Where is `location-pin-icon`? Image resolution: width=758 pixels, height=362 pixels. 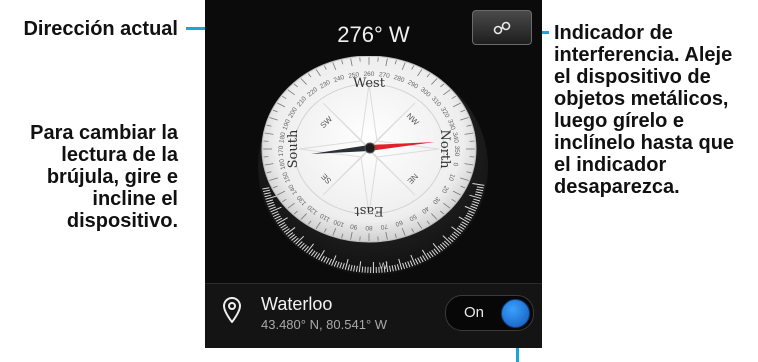
location-pin-icon is located at coordinates (232, 310).